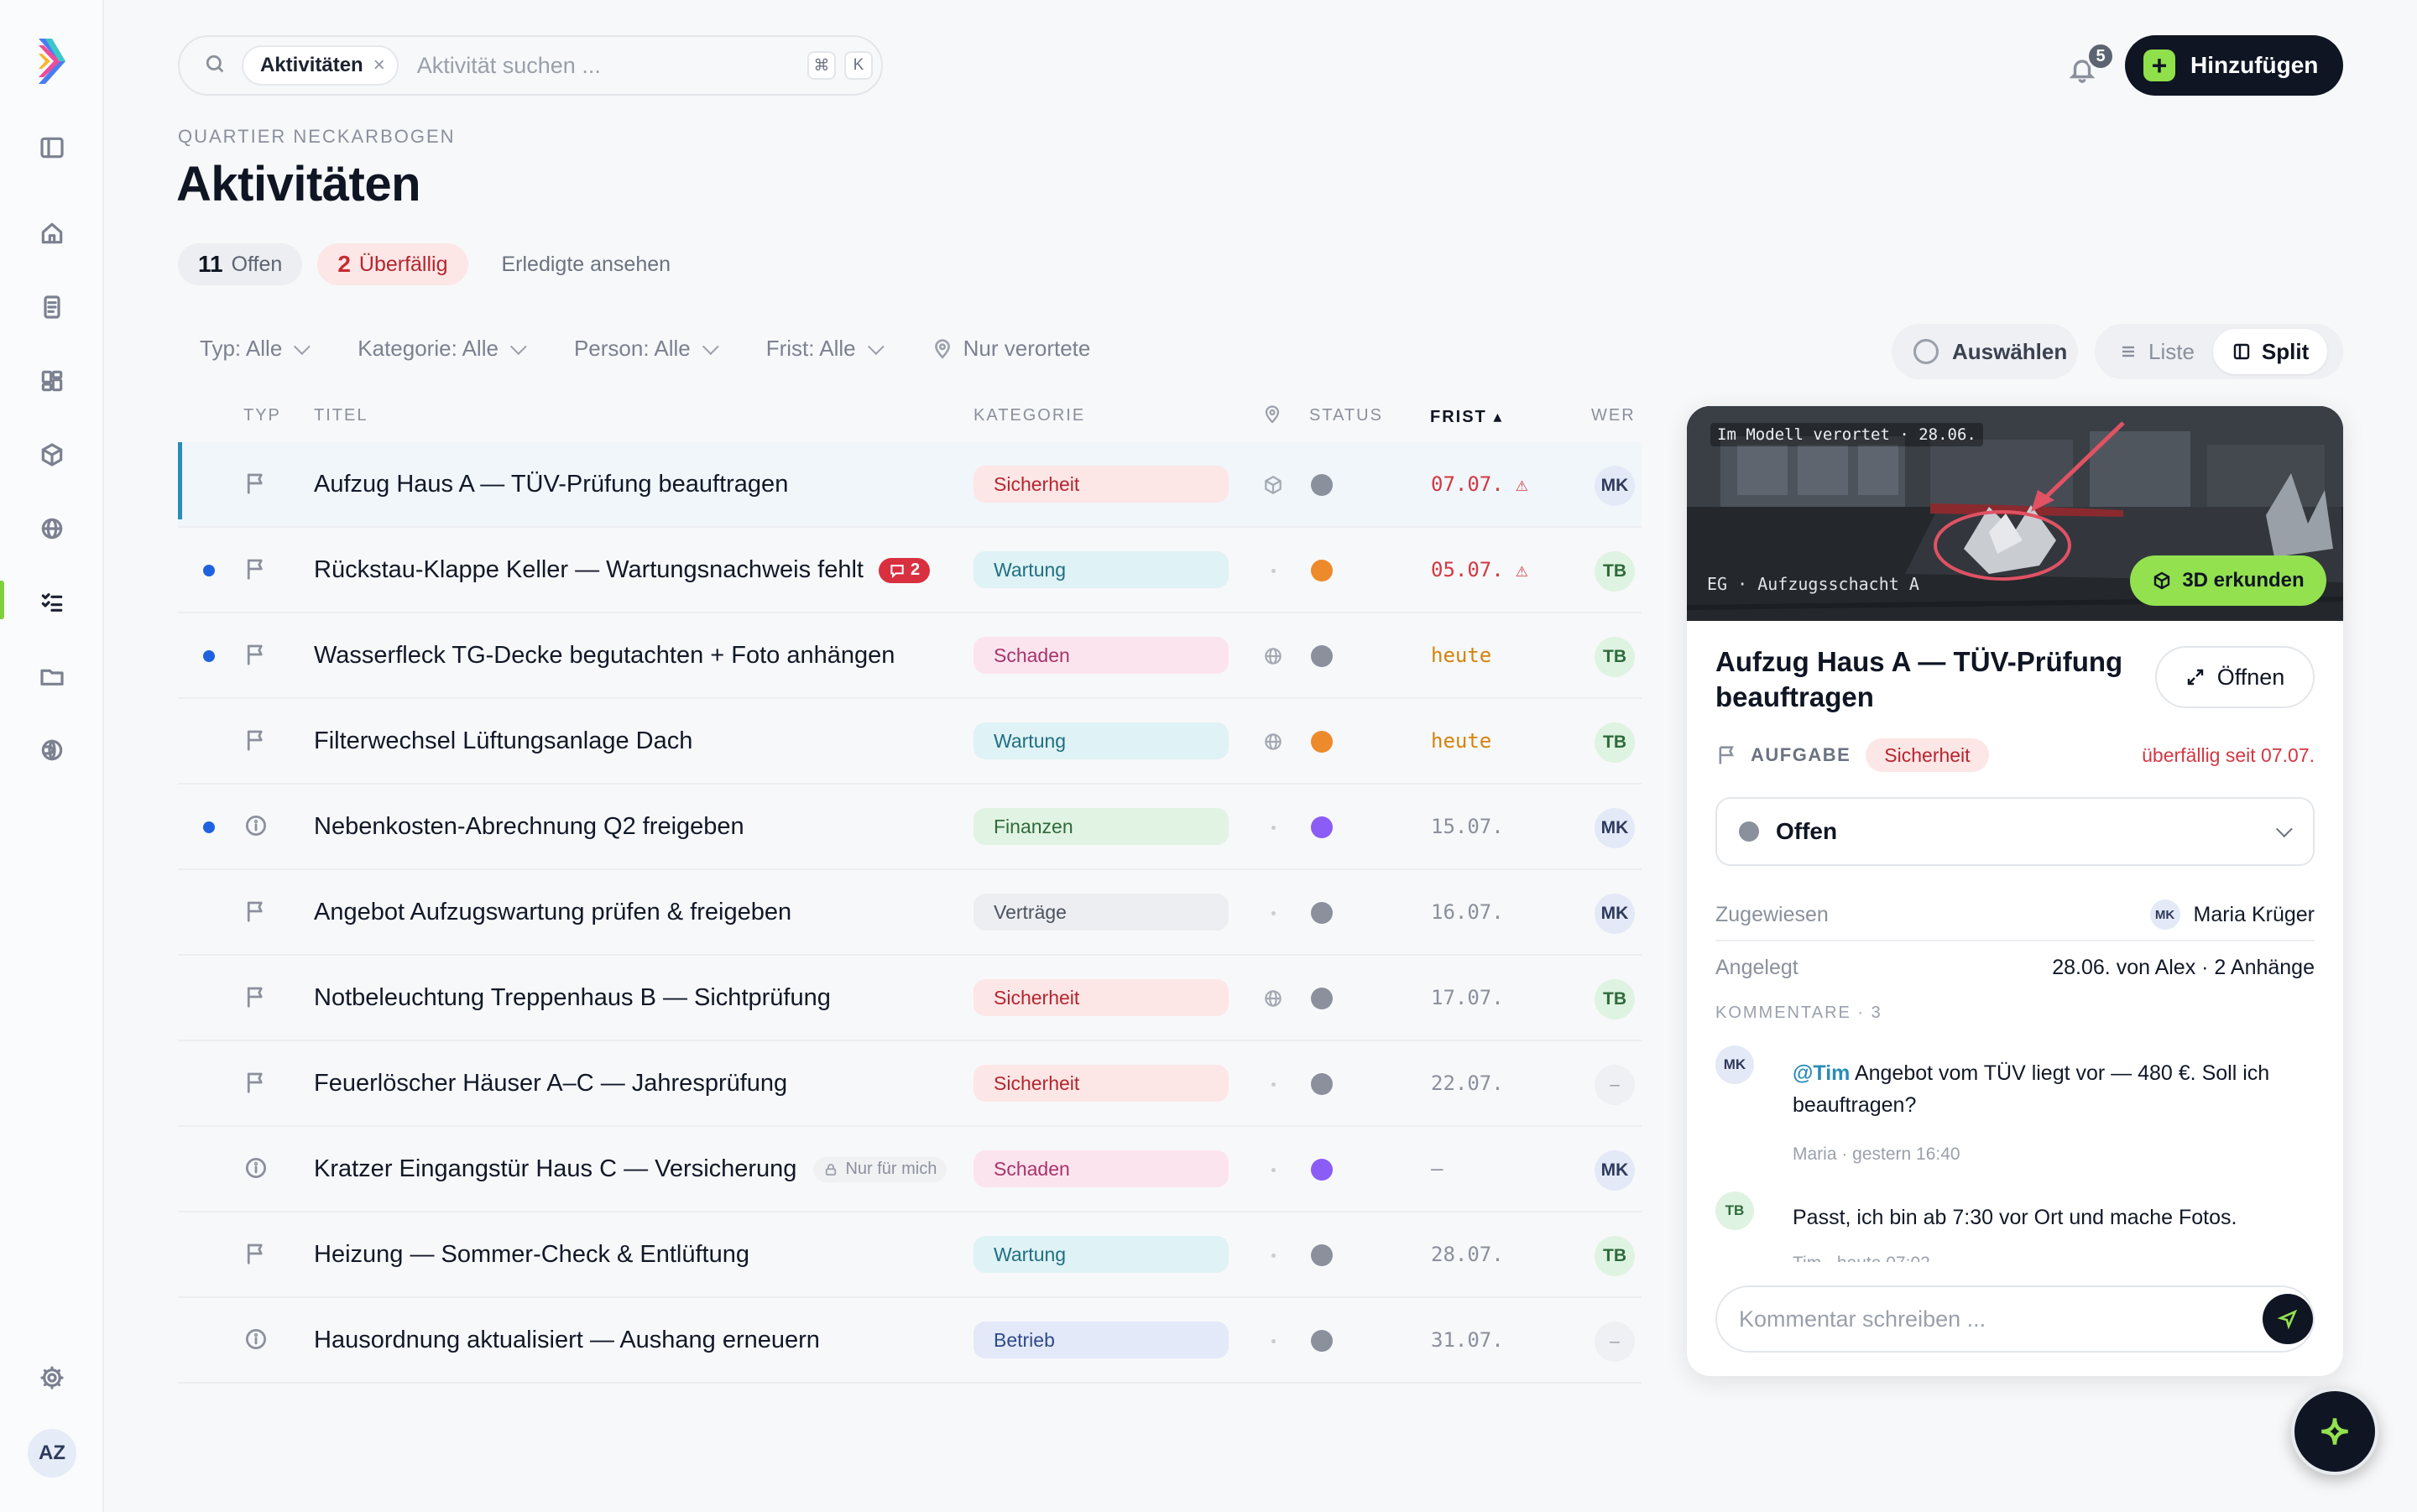 The width and height of the screenshot is (2417, 1512). I want to click on home-icon, so click(52, 233).